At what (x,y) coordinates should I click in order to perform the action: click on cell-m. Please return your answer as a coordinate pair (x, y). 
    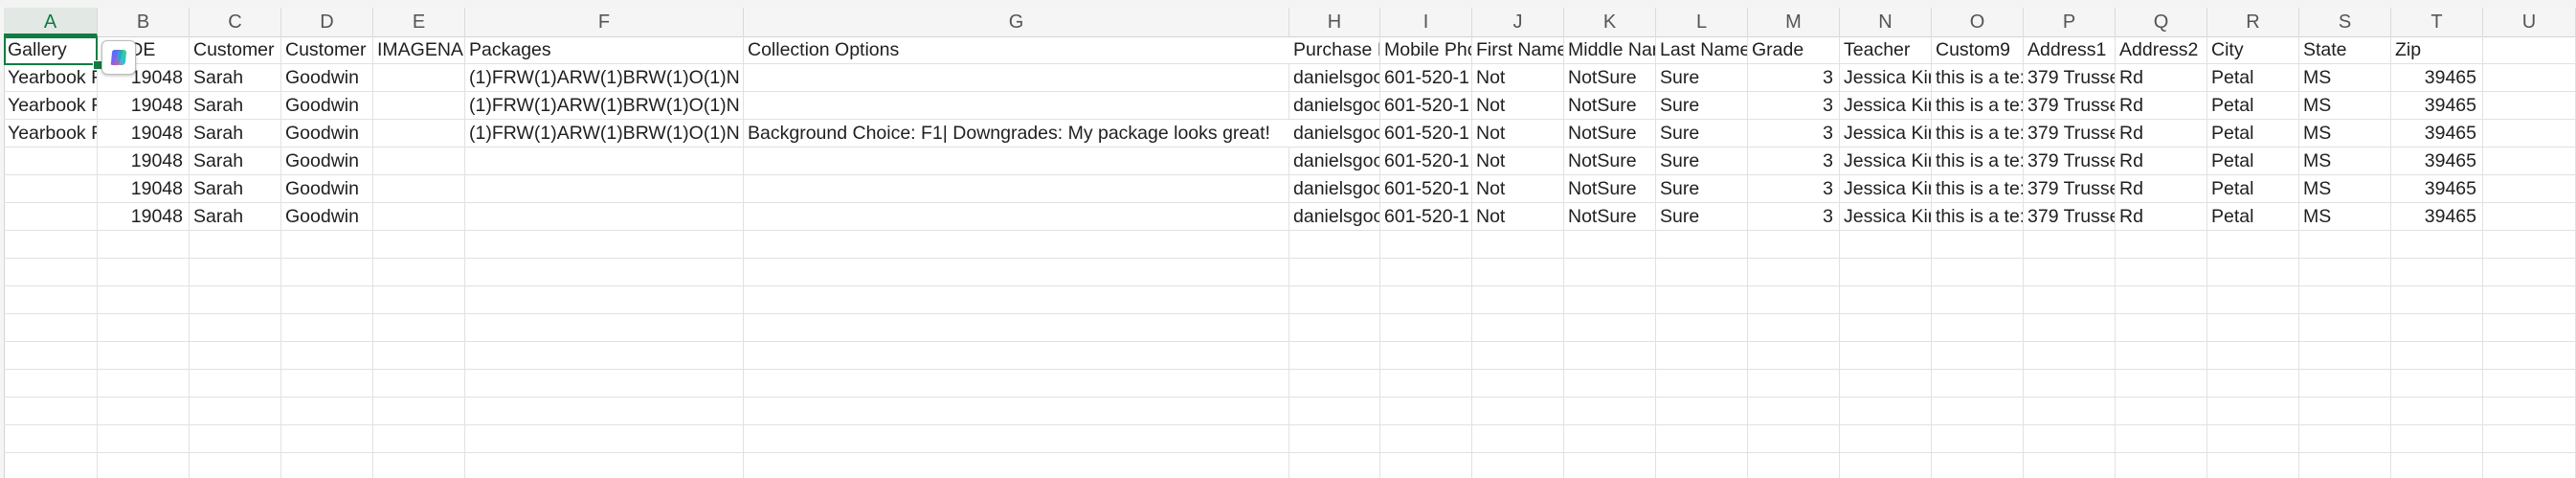
    Looking at the image, I should click on (1794, 465).